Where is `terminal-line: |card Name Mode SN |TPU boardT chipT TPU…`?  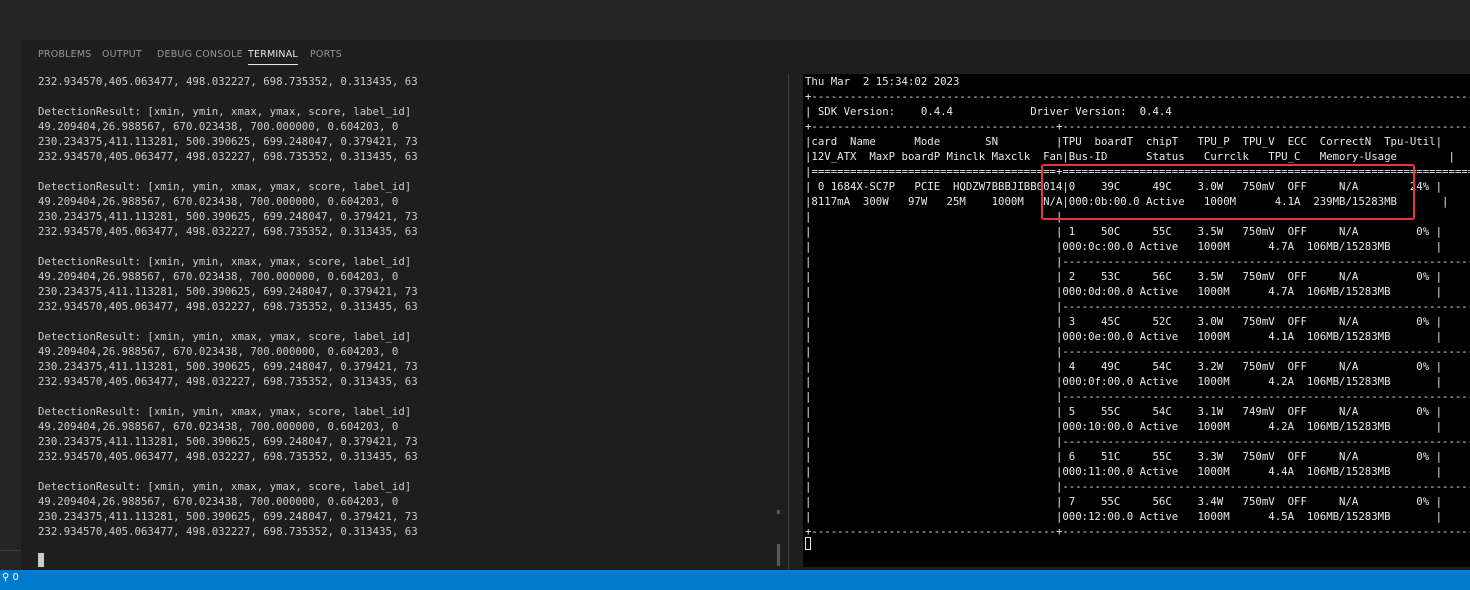
terminal-line: |card Name Mode SN |TPU boardT chipT TPU… is located at coordinates (1124, 141).